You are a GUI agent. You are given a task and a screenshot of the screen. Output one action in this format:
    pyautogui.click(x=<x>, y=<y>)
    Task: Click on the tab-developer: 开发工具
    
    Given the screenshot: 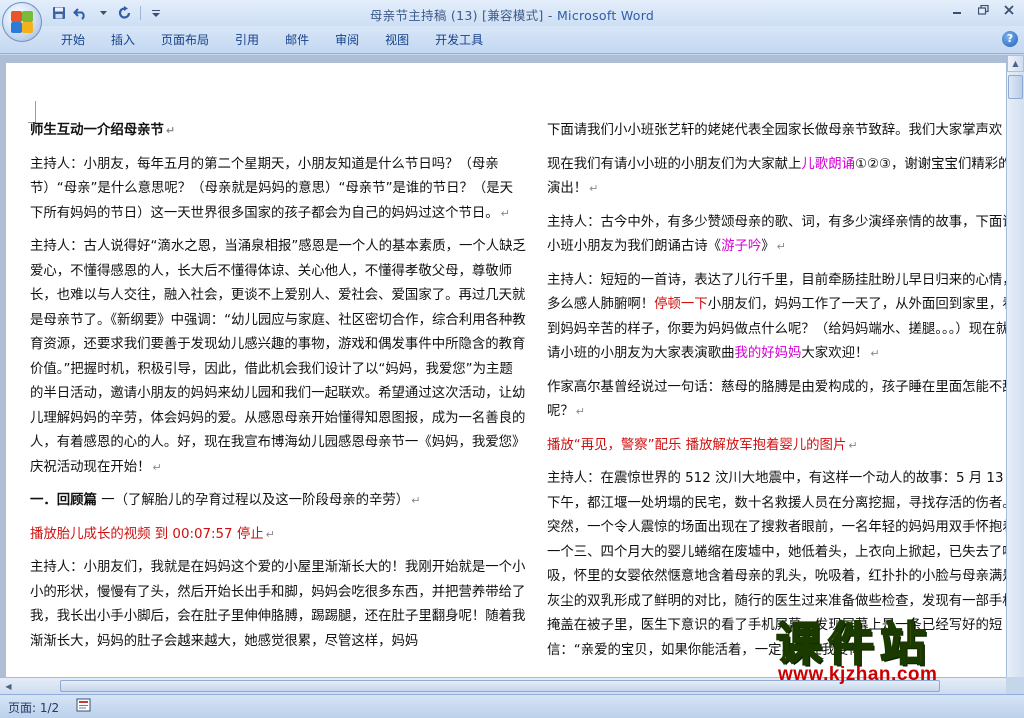 What is the action you would take?
    pyautogui.click(x=459, y=40)
    